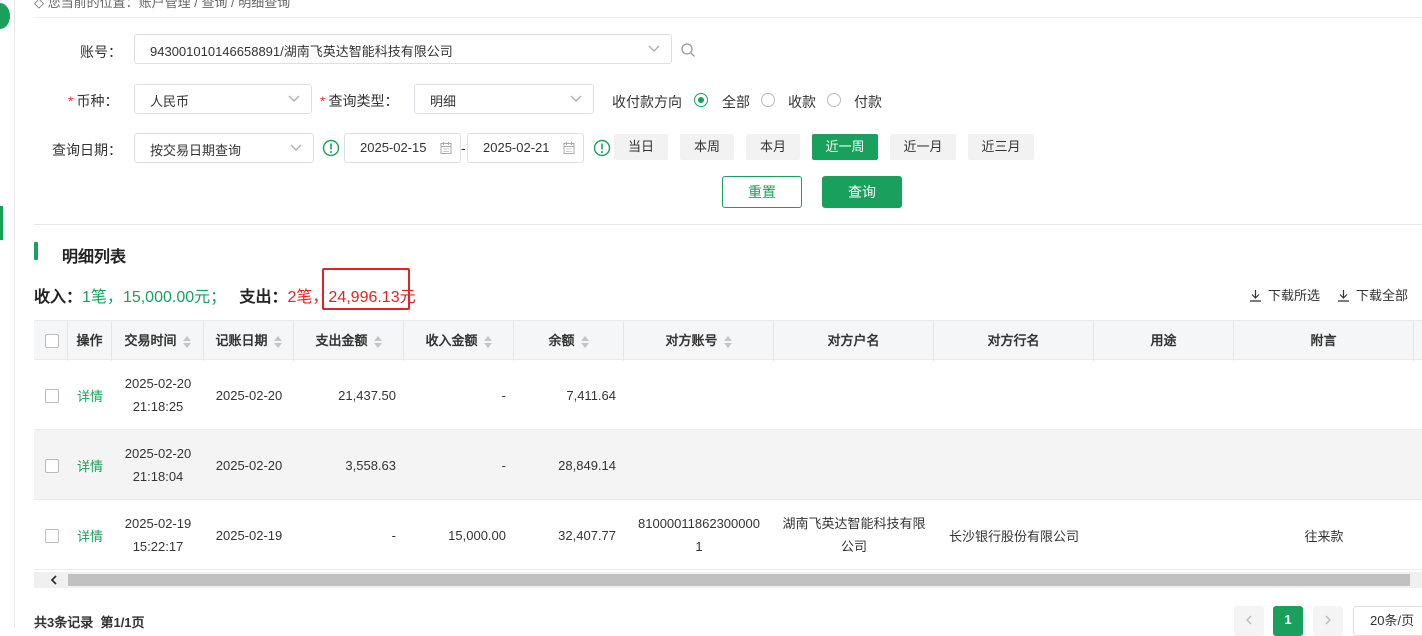 The width and height of the screenshot is (1422, 636). What do you see at coordinates (1387, 621) in the screenshot?
I see `page-size-select: 20条/页` at bounding box center [1387, 621].